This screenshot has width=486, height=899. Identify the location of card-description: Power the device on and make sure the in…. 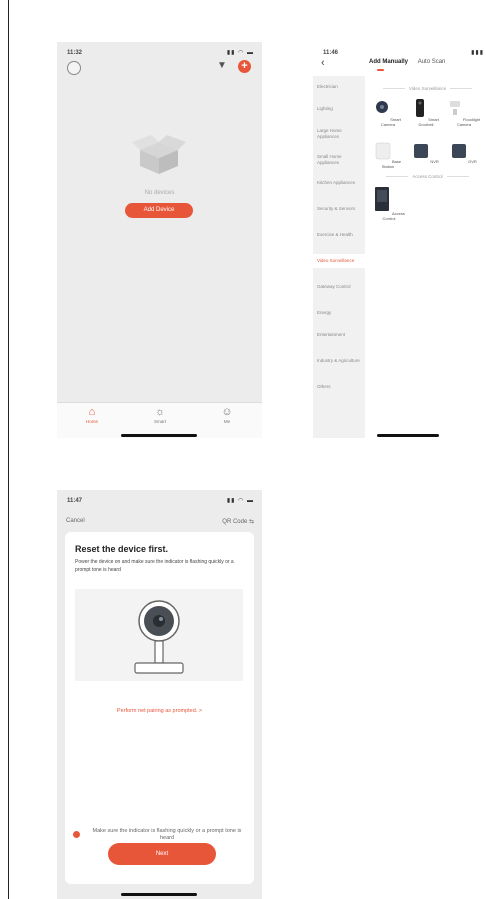
(154, 566).